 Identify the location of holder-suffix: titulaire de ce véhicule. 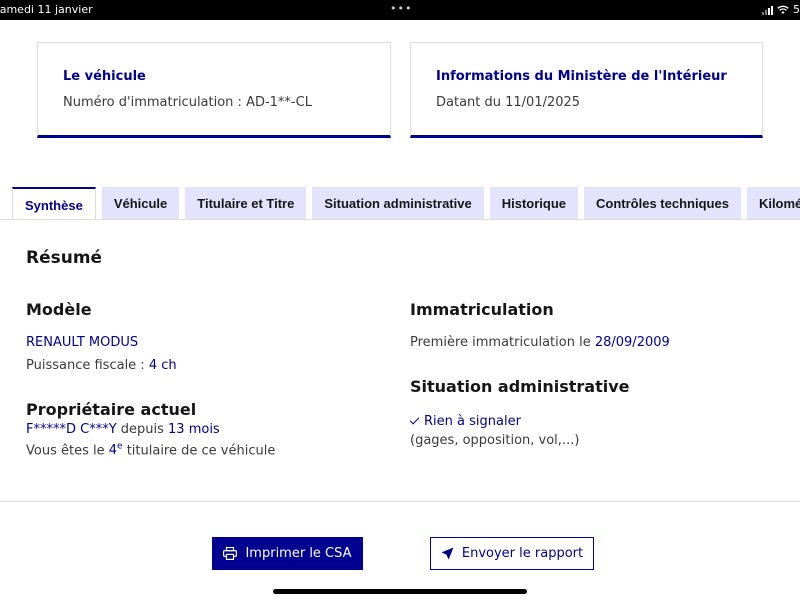
(199, 451).